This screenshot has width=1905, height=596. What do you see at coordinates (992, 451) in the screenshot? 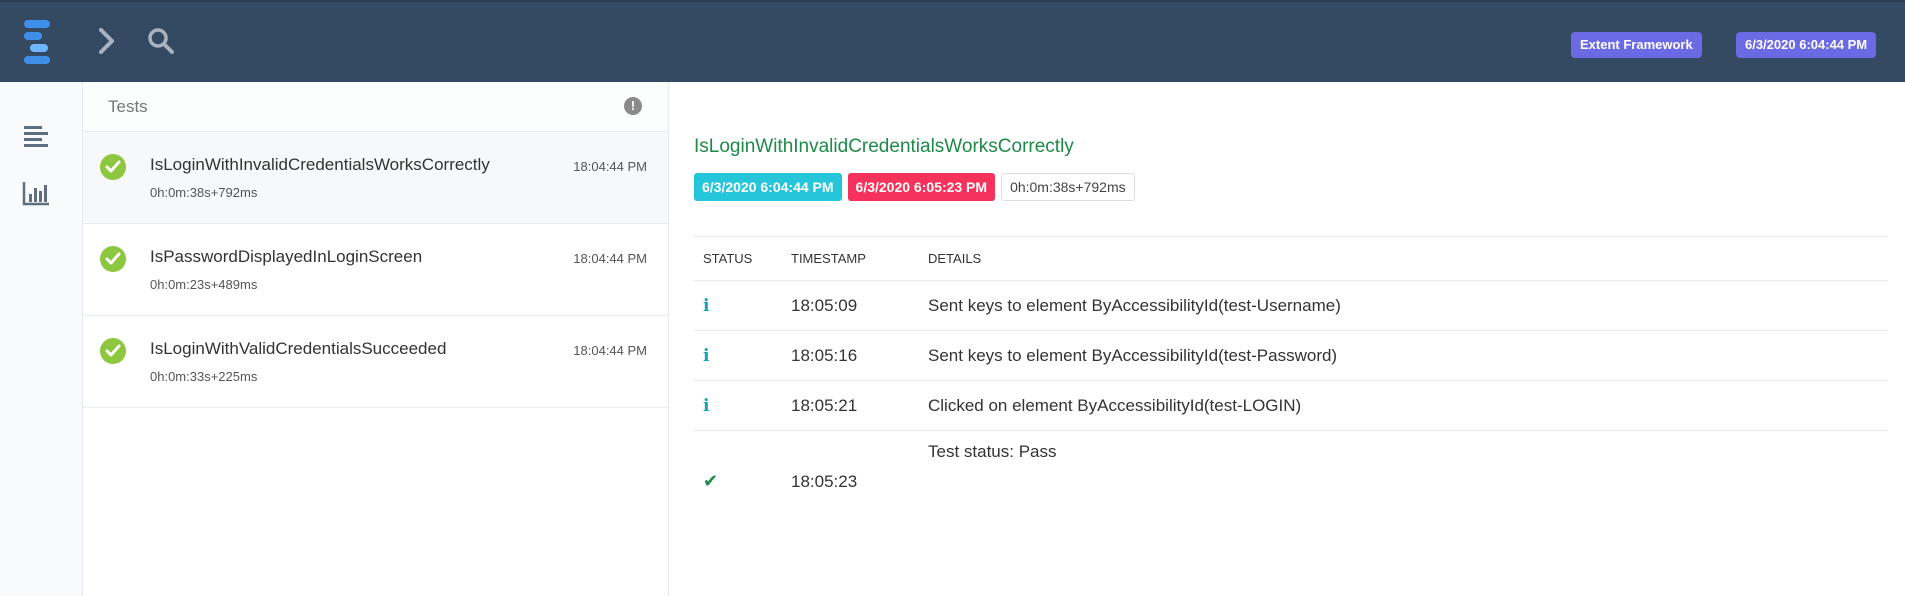
I see `log-details: Test status: Pass` at bounding box center [992, 451].